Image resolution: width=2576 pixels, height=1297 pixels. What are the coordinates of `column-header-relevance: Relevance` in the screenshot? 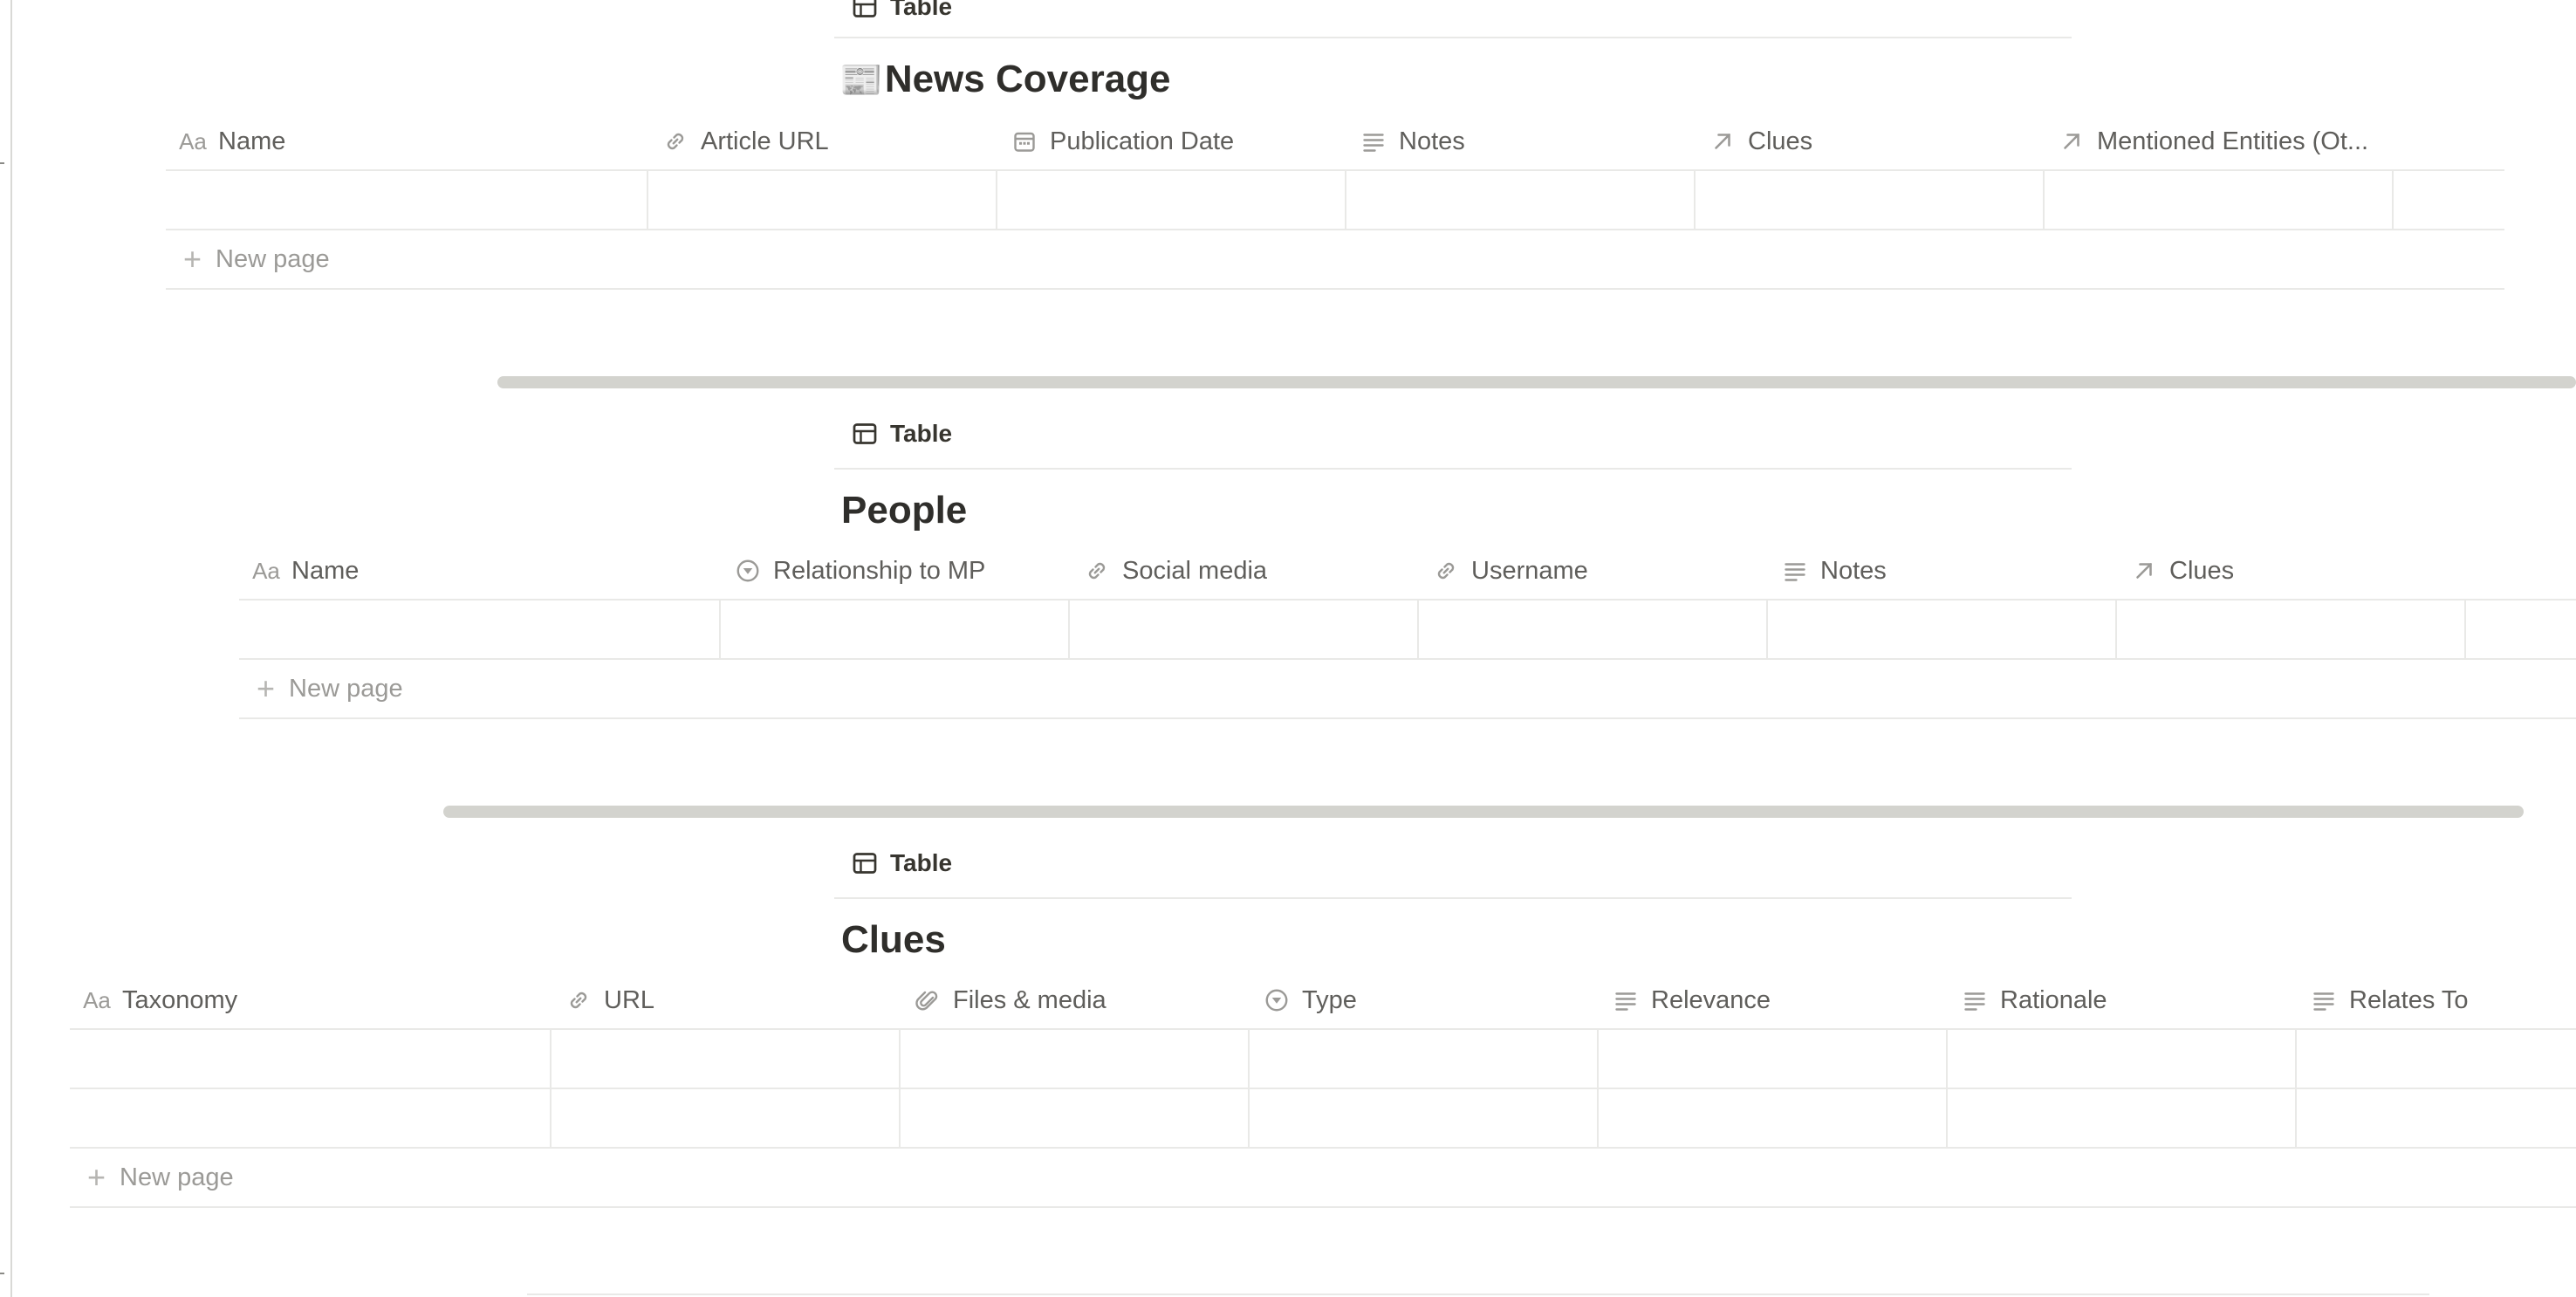 It's located at (1774, 1000).